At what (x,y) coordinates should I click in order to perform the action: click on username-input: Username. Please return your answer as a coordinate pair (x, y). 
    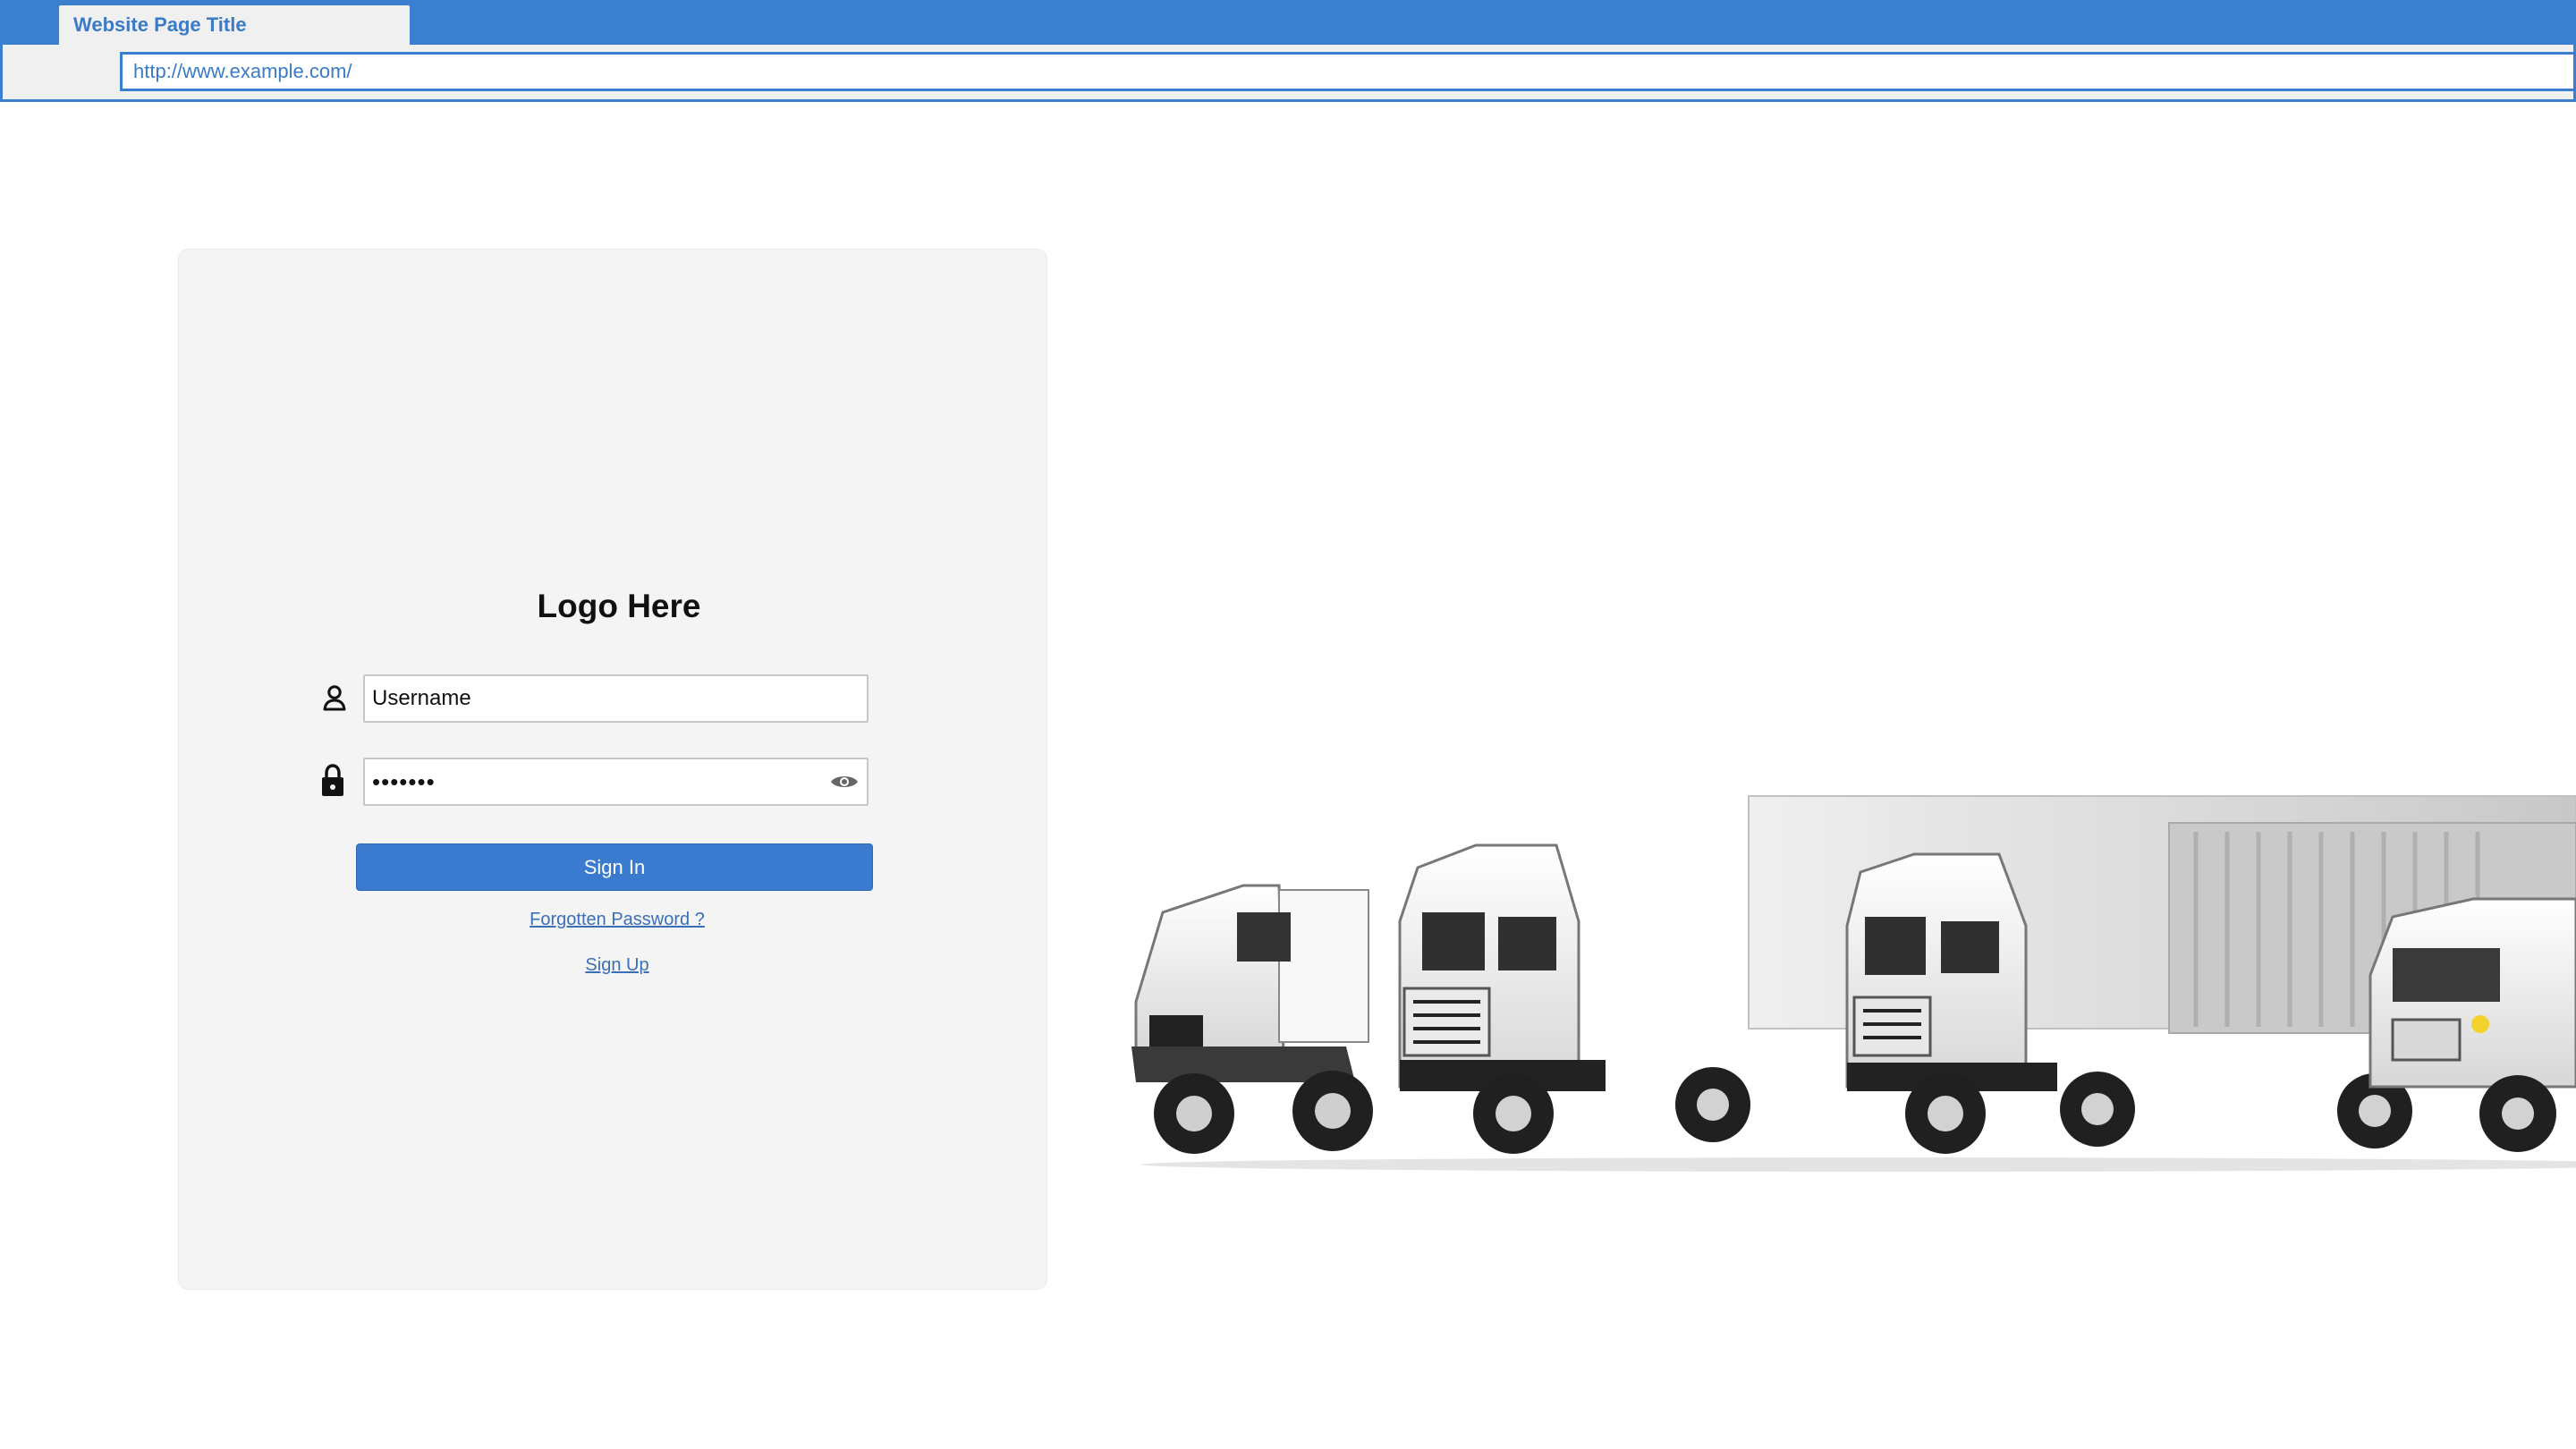
    Looking at the image, I should click on (616, 698).